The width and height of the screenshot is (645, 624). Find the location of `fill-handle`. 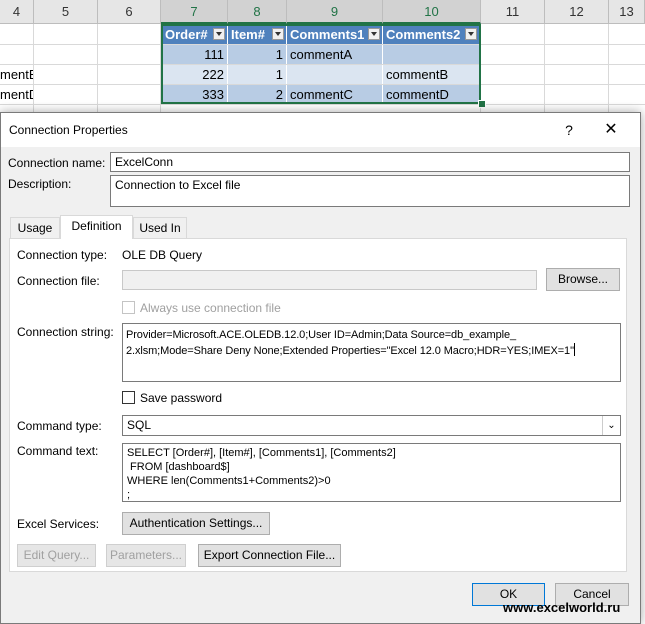

fill-handle is located at coordinates (482, 104).